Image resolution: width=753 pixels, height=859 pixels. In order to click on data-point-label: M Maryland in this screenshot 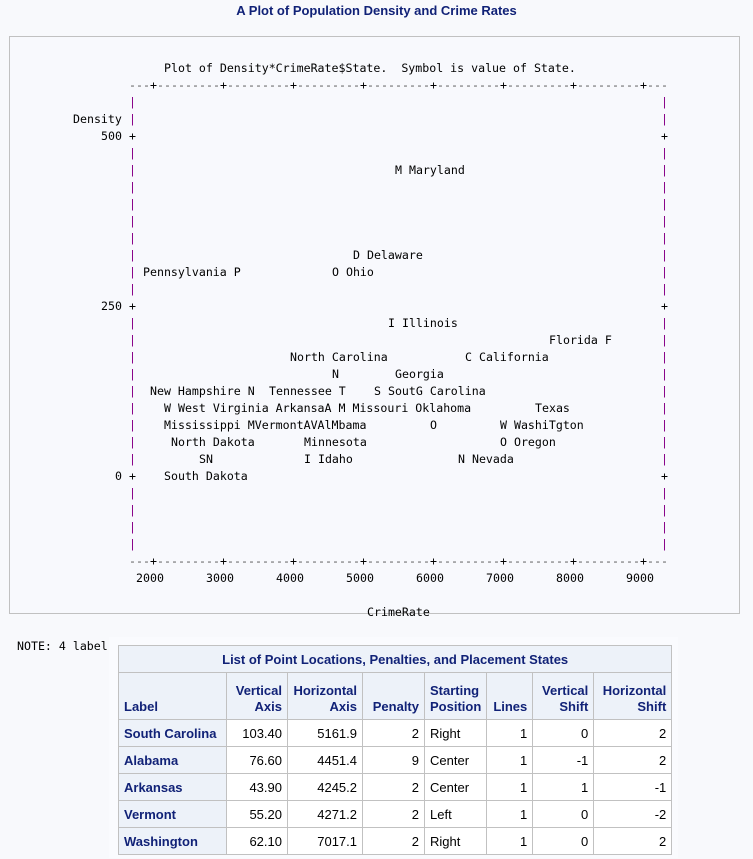, I will do `click(430, 170)`.